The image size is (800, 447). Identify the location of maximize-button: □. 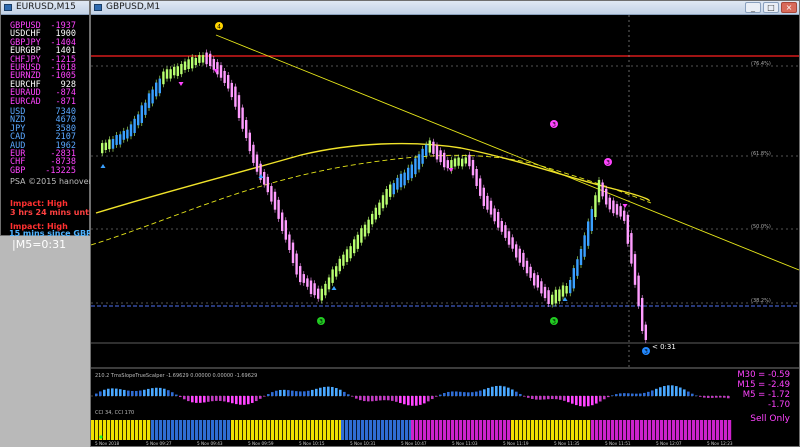
(771, 7).